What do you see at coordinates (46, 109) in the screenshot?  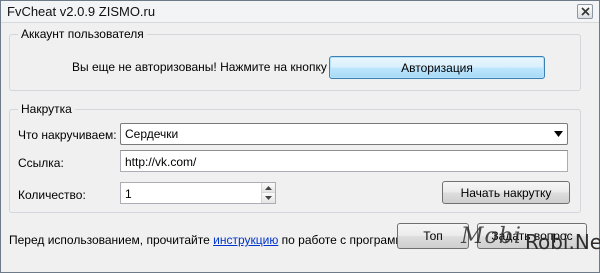 I see `boost-group-legend: Накрутка` at bounding box center [46, 109].